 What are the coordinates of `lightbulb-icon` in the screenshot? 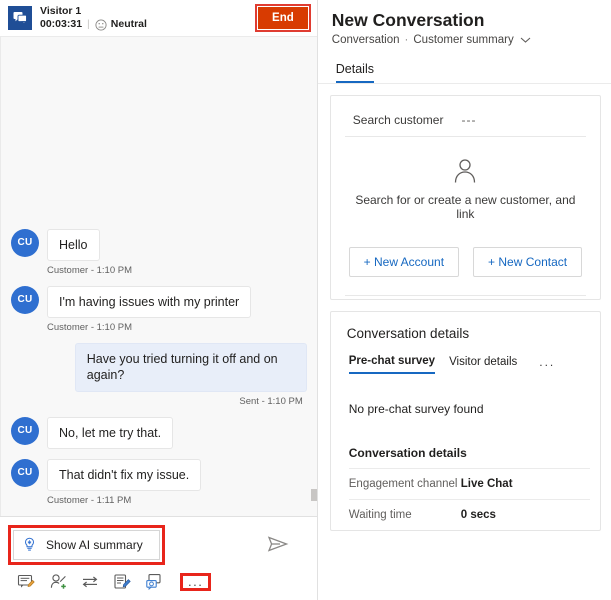 It's located at (29, 545).